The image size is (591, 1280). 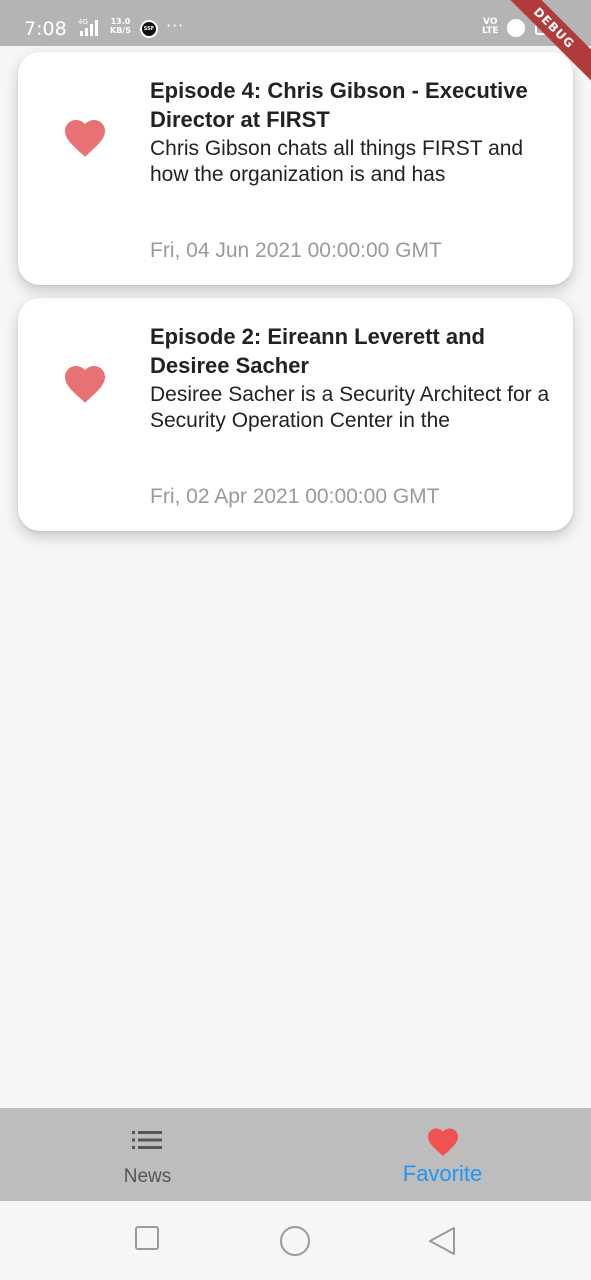 I want to click on episode-date: Fri, 04 Jun 2021 00:00:00 GMT, so click(x=296, y=250).